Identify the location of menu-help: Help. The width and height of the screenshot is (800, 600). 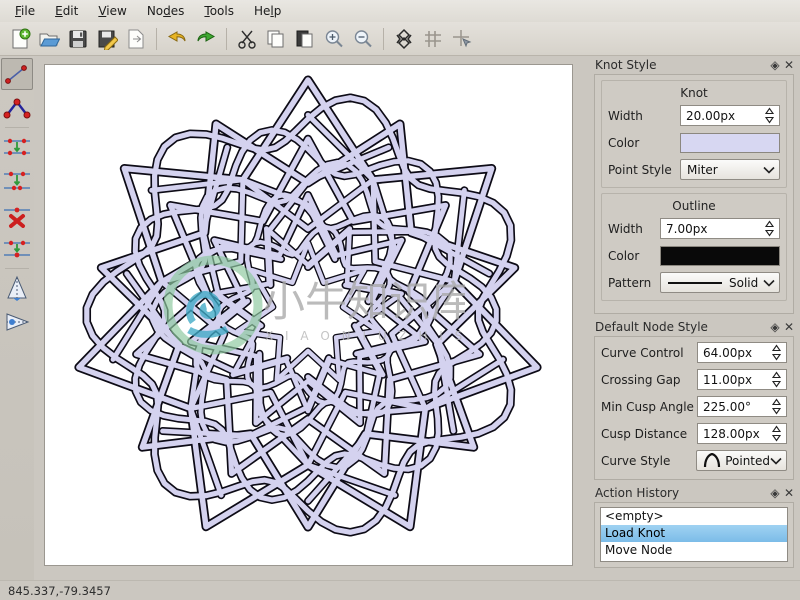
(267, 11).